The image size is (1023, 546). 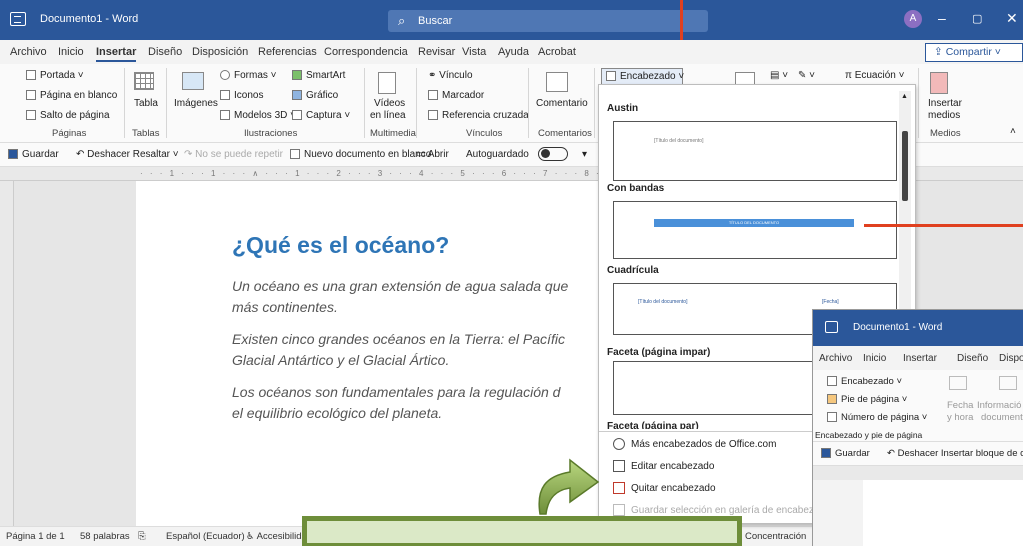 What do you see at coordinates (251, 536) in the screenshot?
I see `accessibility-icon: ♿` at bounding box center [251, 536].